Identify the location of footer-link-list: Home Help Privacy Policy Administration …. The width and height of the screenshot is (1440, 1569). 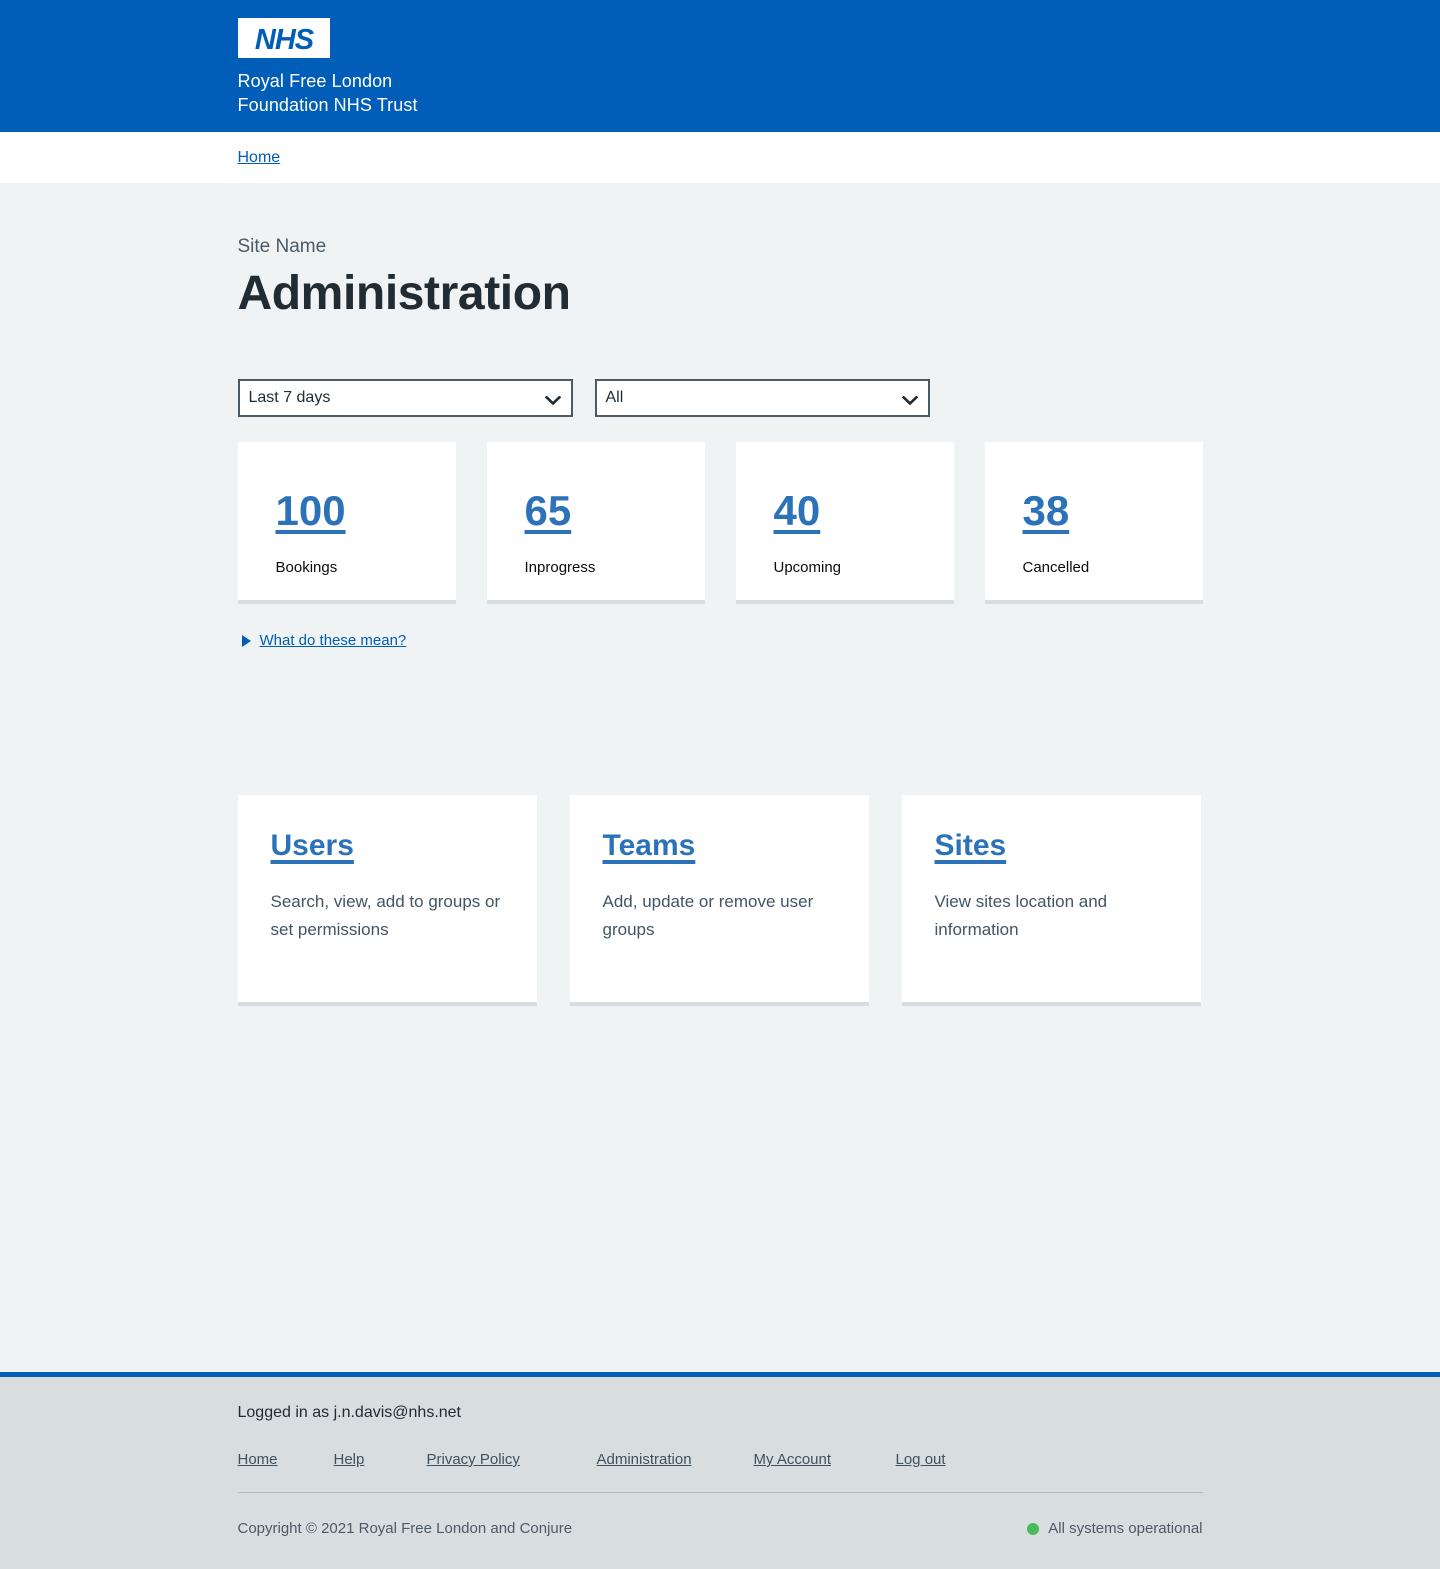
(720, 1459).